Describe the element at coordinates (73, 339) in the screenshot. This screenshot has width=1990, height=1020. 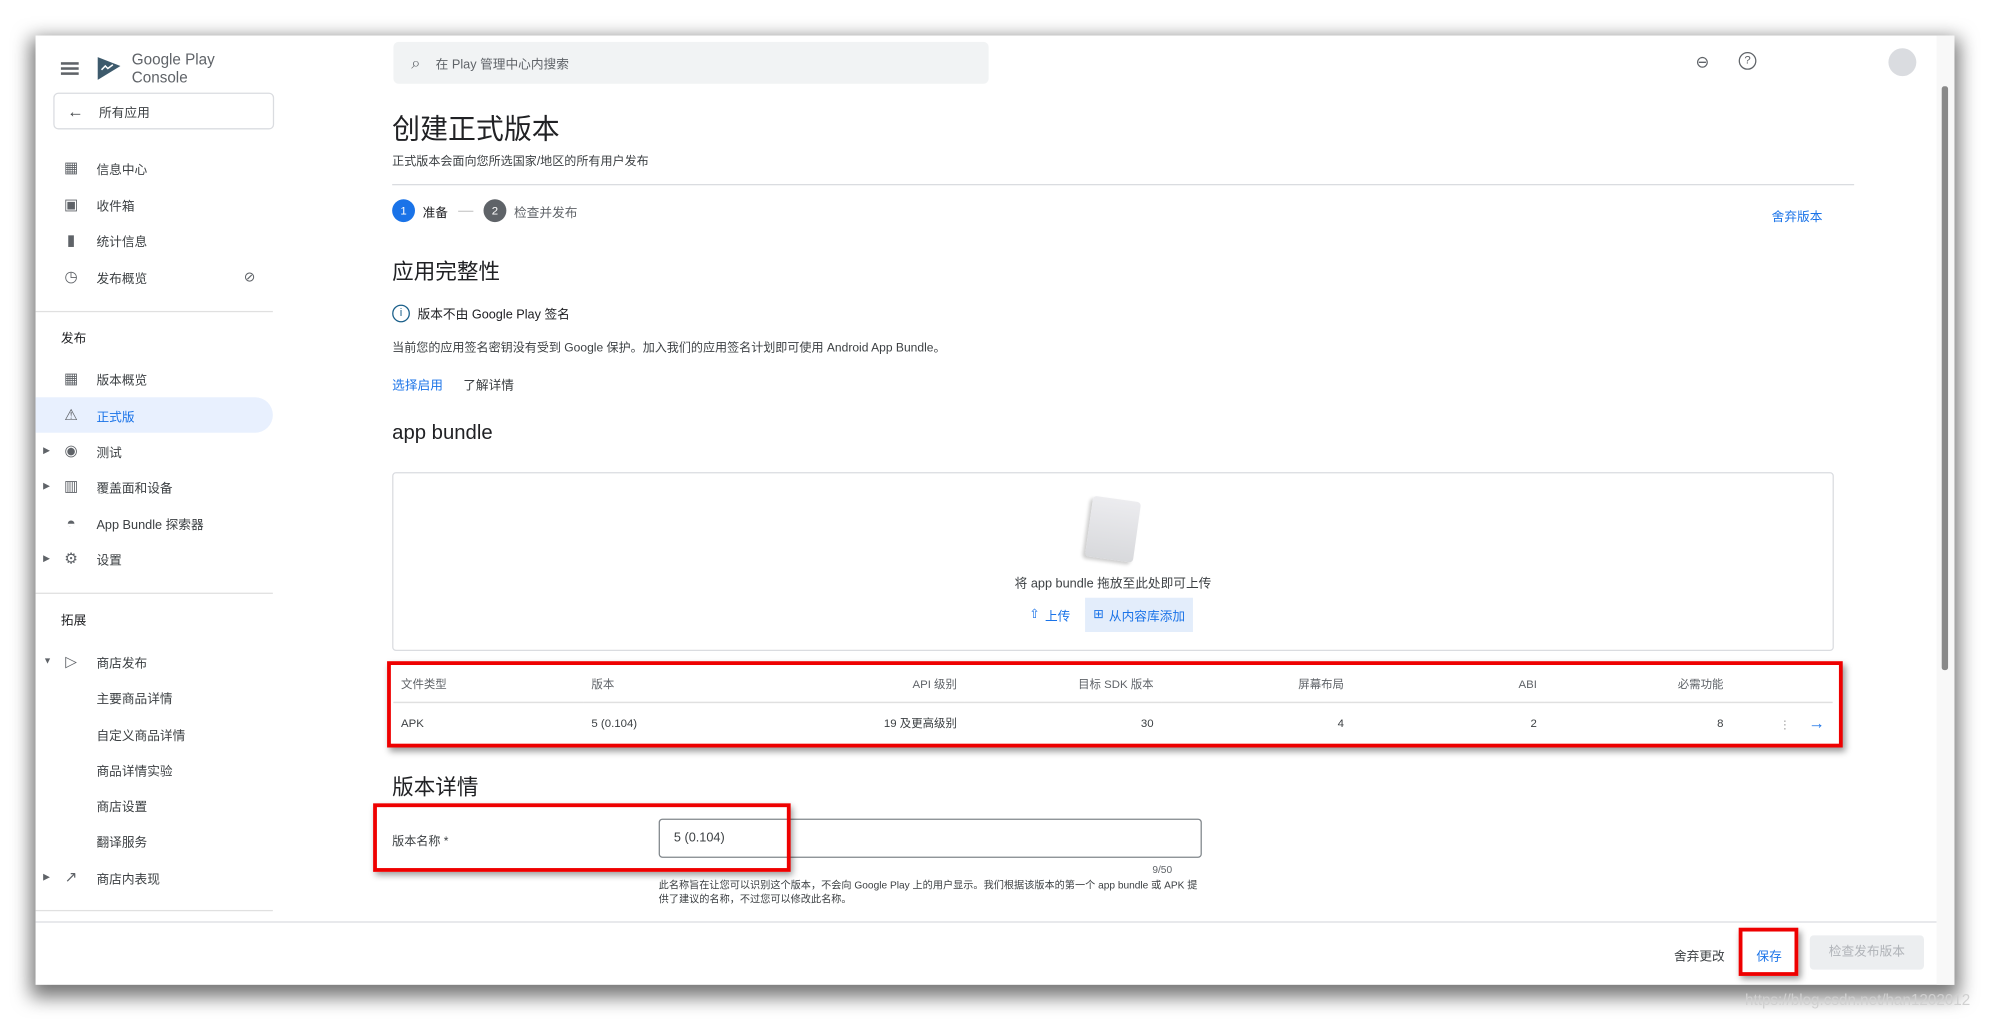
I see `section-release: 发布` at that location.